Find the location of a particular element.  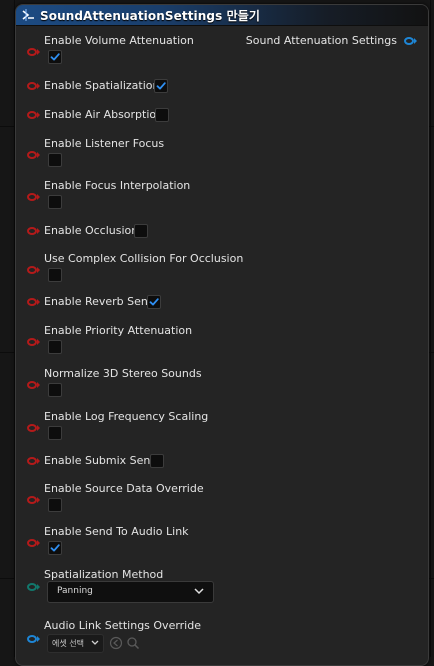

enable-volume-attenuation-pin is located at coordinates (32, 52).